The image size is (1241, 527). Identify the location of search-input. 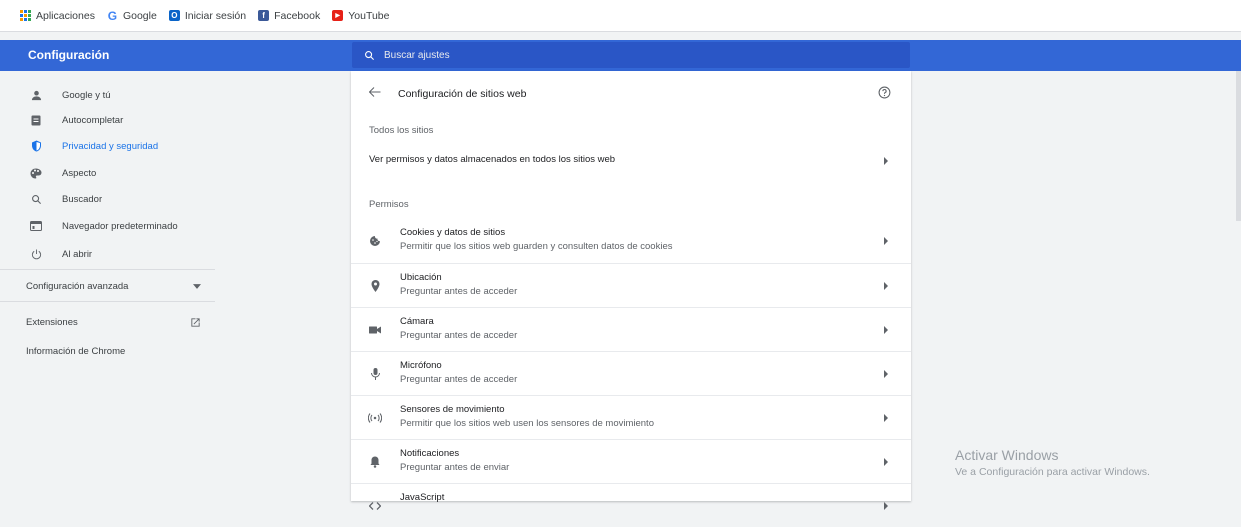
(584, 55).